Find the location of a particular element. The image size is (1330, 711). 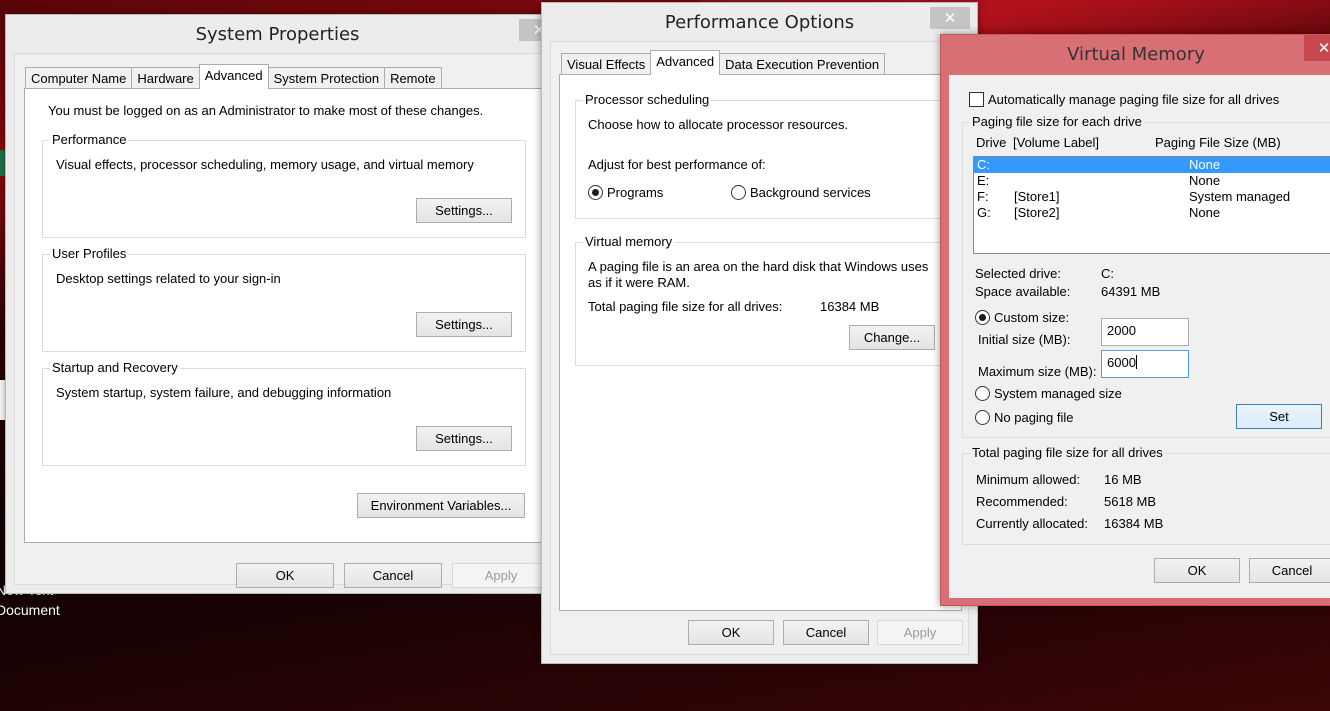

recommended-label: Recommended: is located at coordinates (1022, 501).